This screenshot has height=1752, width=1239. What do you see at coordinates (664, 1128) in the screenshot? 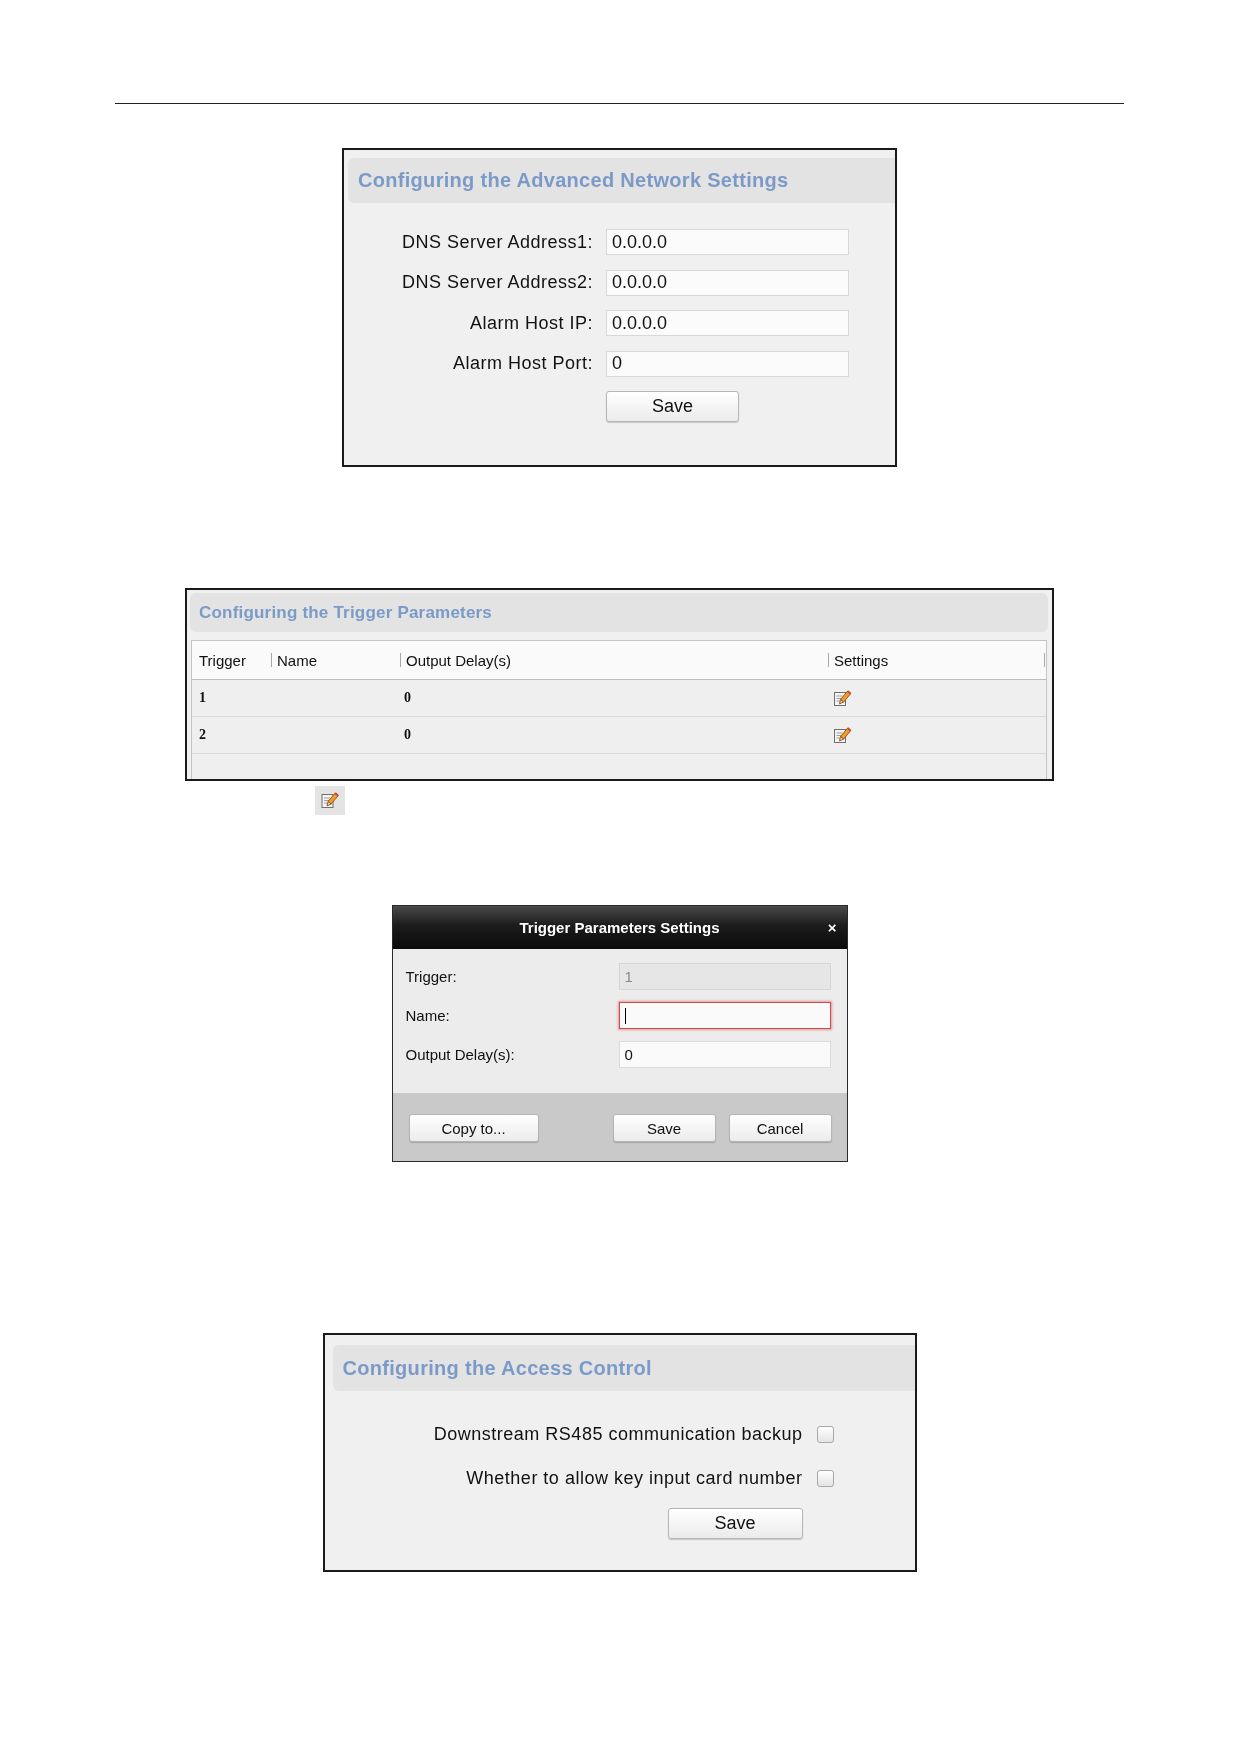
I see `dialog-button: Save` at bounding box center [664, 1128].